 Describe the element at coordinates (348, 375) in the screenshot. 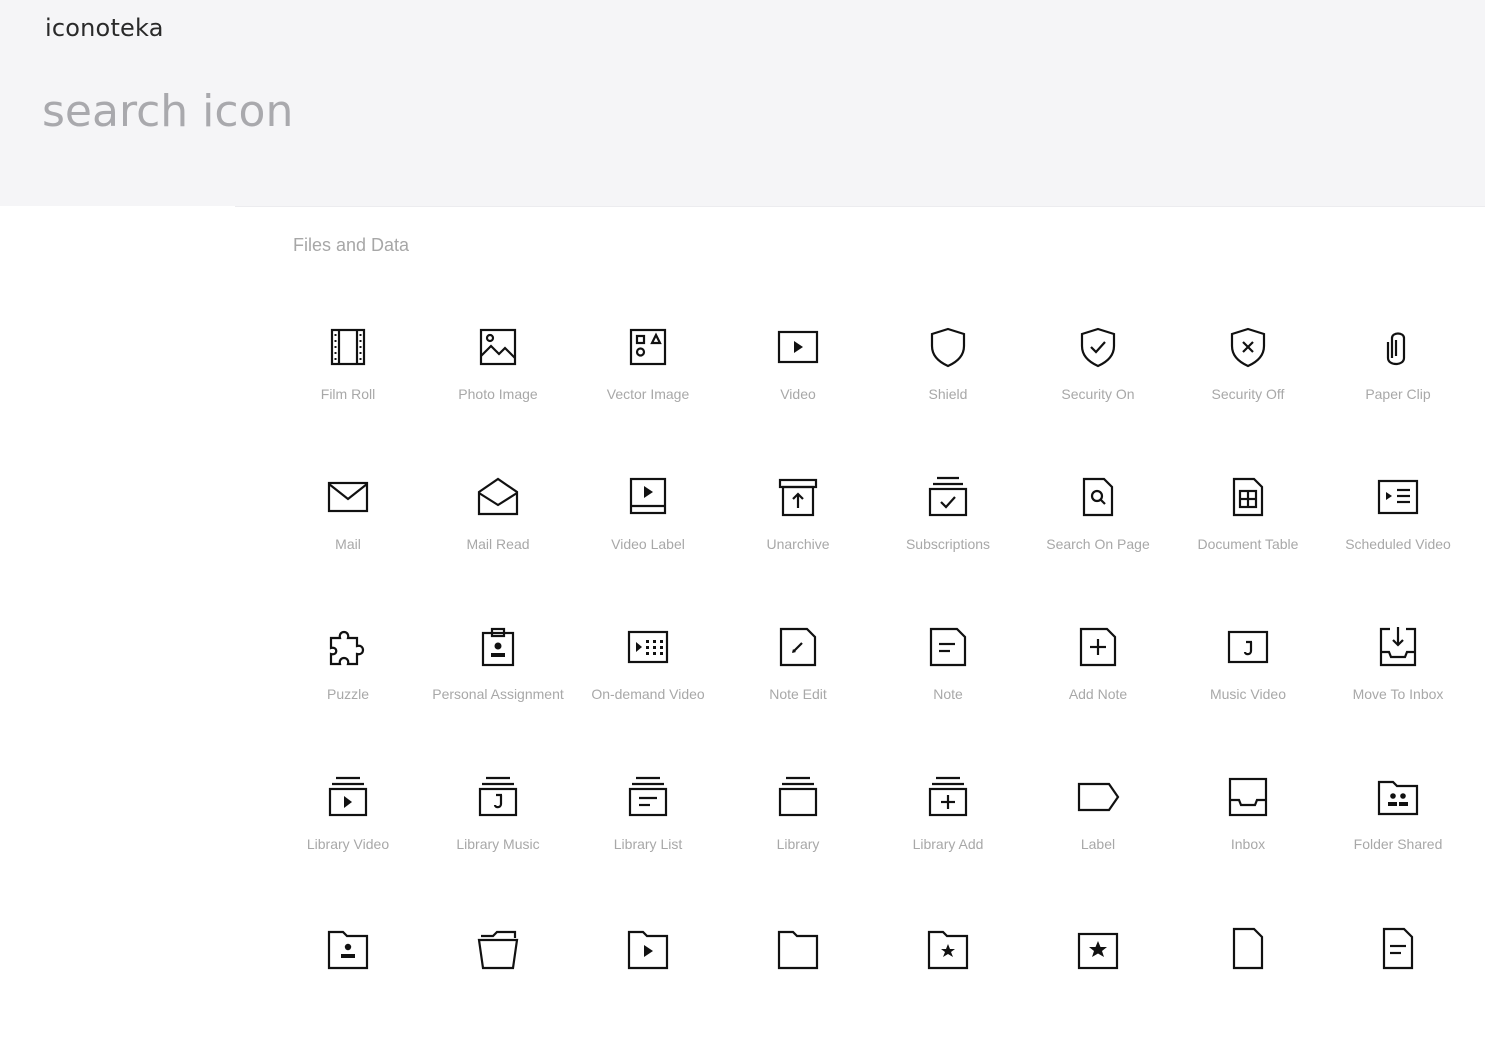

I see `icon-tile: Film Roll` at that location.